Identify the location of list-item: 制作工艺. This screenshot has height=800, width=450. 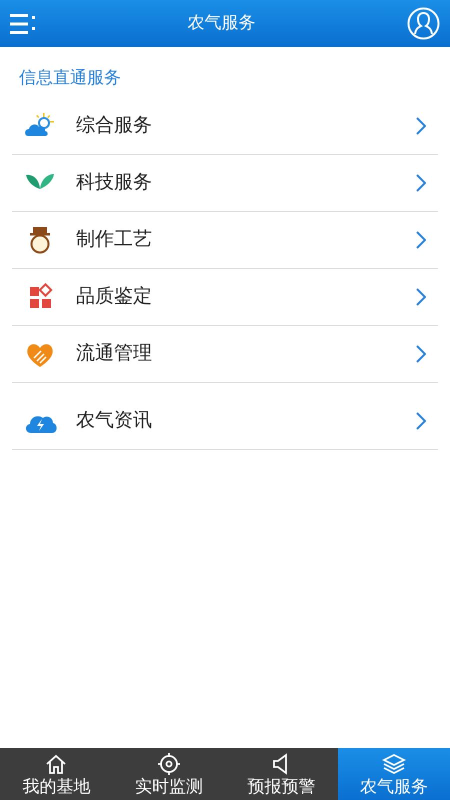
(225, 240).